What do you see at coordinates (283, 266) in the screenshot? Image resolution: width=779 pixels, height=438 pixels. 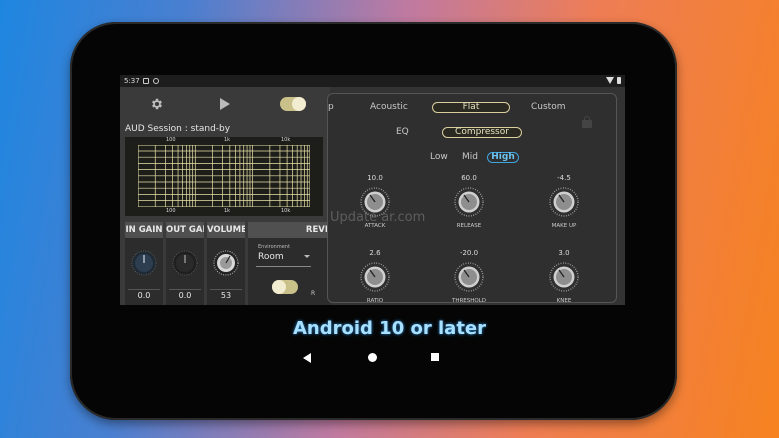 I see `environment-underline` at bounding box center [283, 266].